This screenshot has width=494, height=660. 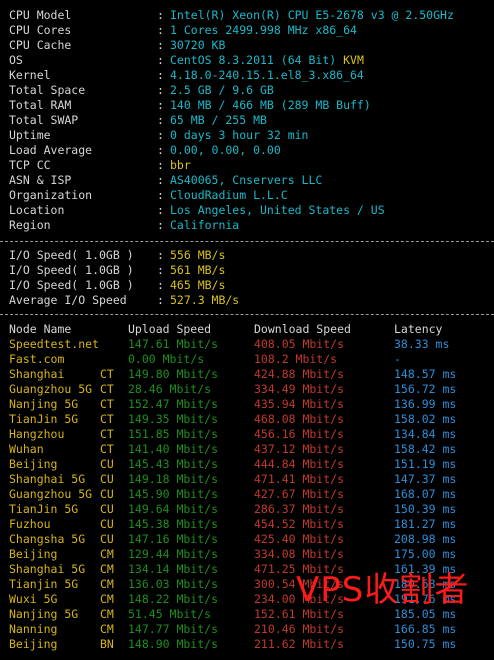 I want to click on latency-value: 208.98 ms, so click(x=425, y=539).